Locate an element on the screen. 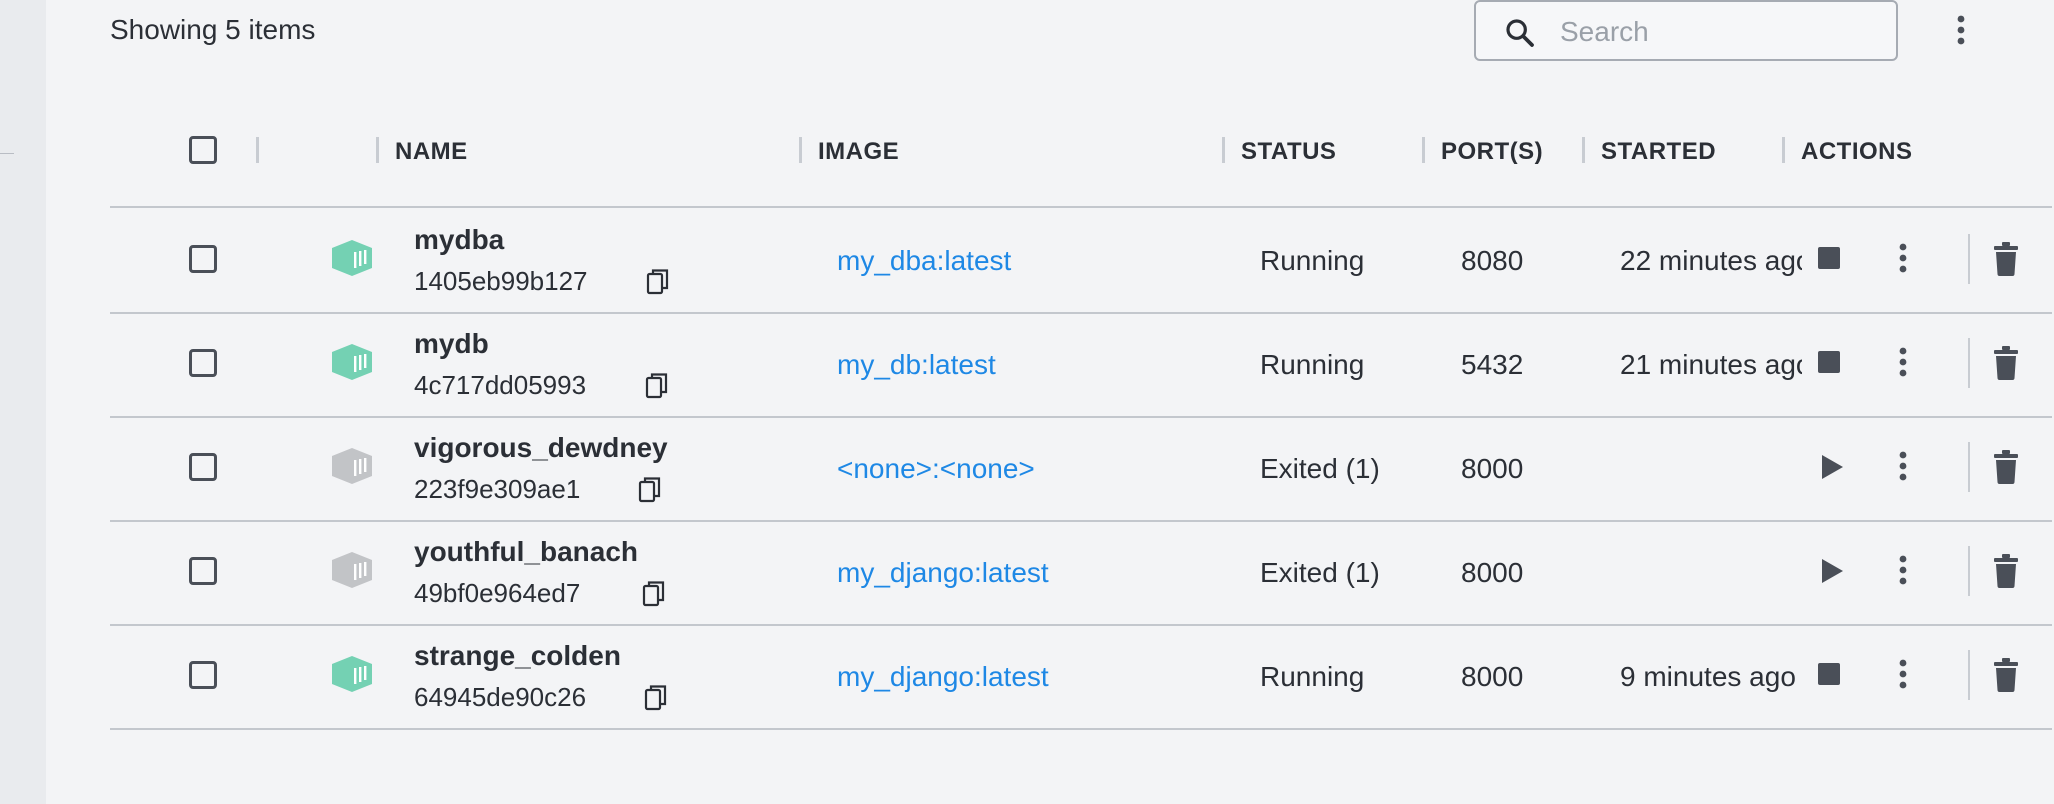  container-name: vigorous_dewdney is located at coordinates (541, 448).